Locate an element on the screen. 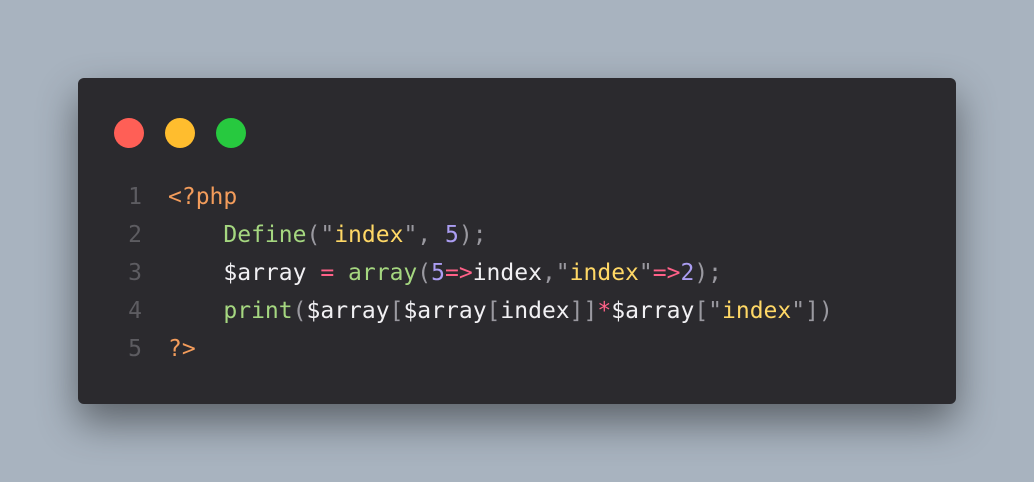 The image size is (1034, 482). code-text: $array = array(5=>index,"index"=>2); is located at coordinates (445, 273).